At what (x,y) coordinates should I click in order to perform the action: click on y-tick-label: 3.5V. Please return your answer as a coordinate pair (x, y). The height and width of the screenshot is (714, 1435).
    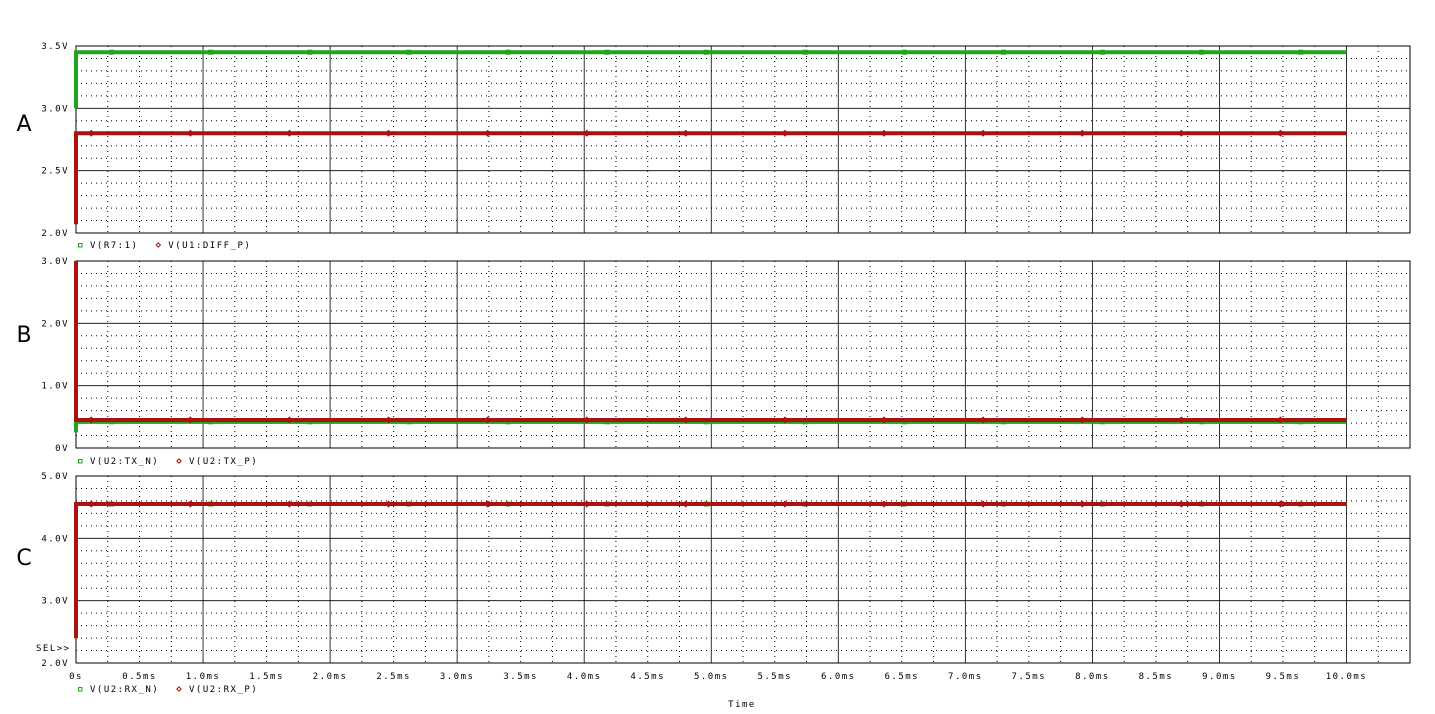
    Looking at the image, I should click on (55, 47).